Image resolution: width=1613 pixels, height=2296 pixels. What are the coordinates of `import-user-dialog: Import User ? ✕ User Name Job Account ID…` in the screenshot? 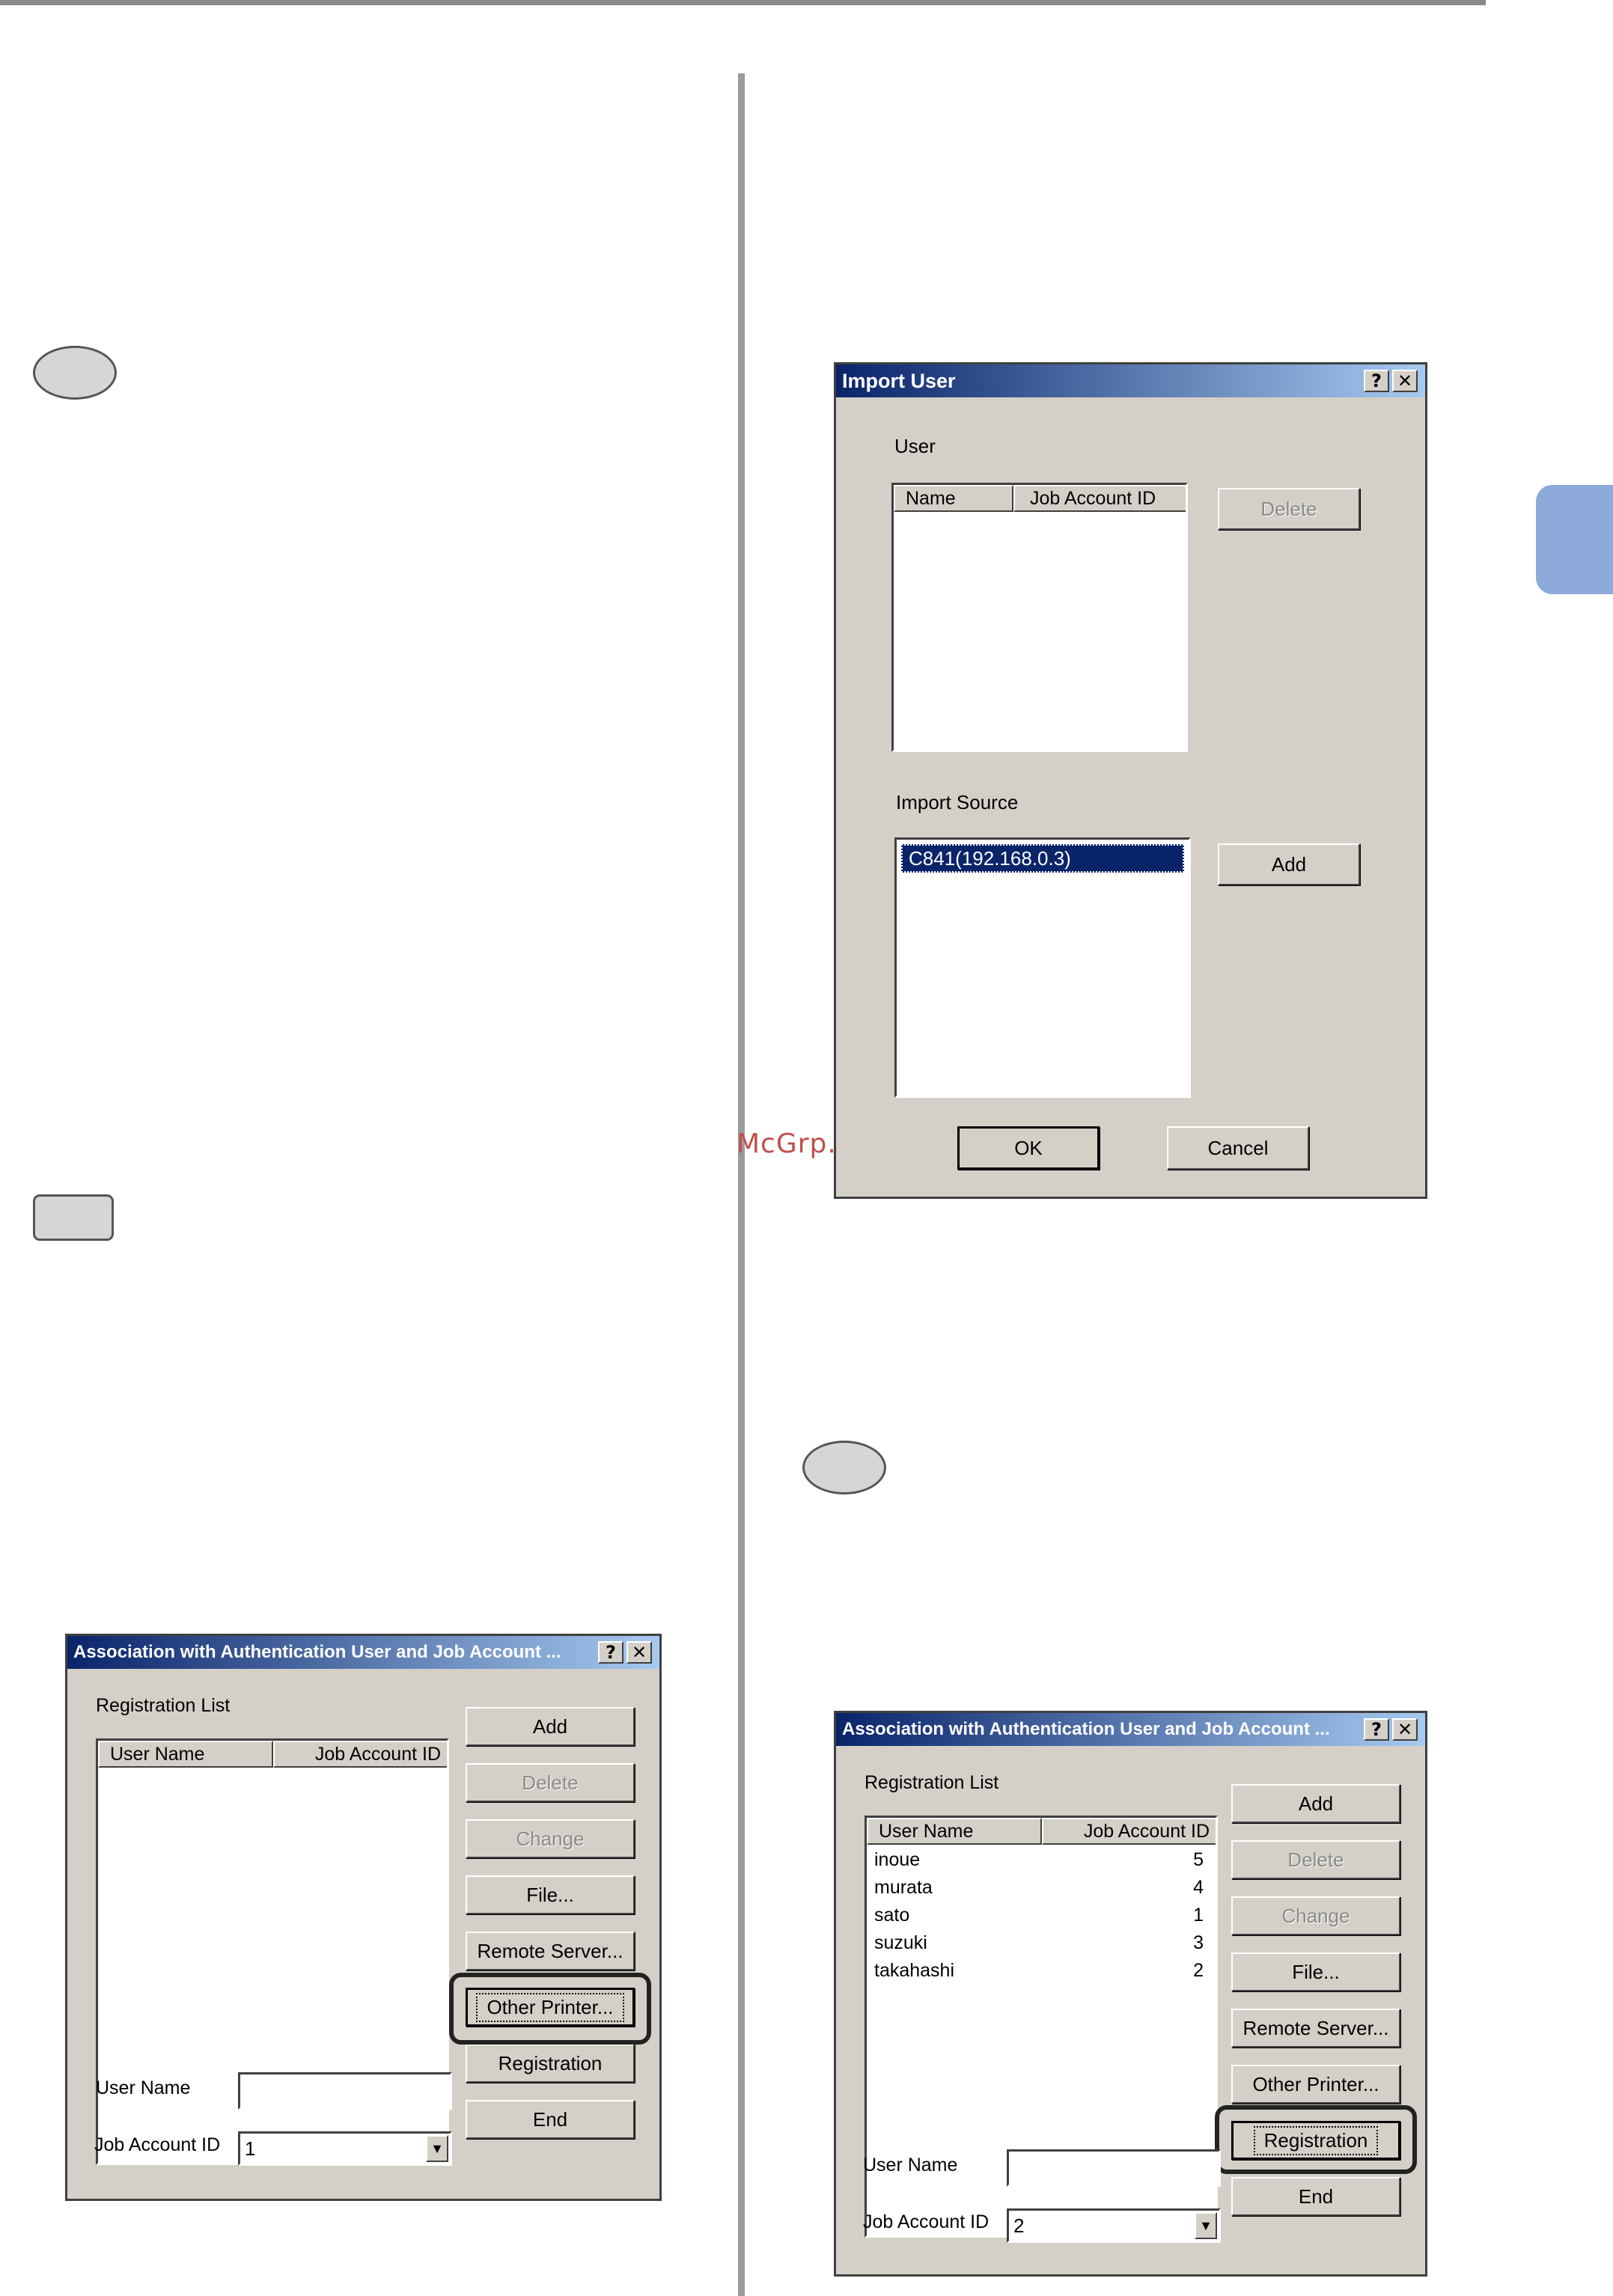 It's located at (1130, 780).